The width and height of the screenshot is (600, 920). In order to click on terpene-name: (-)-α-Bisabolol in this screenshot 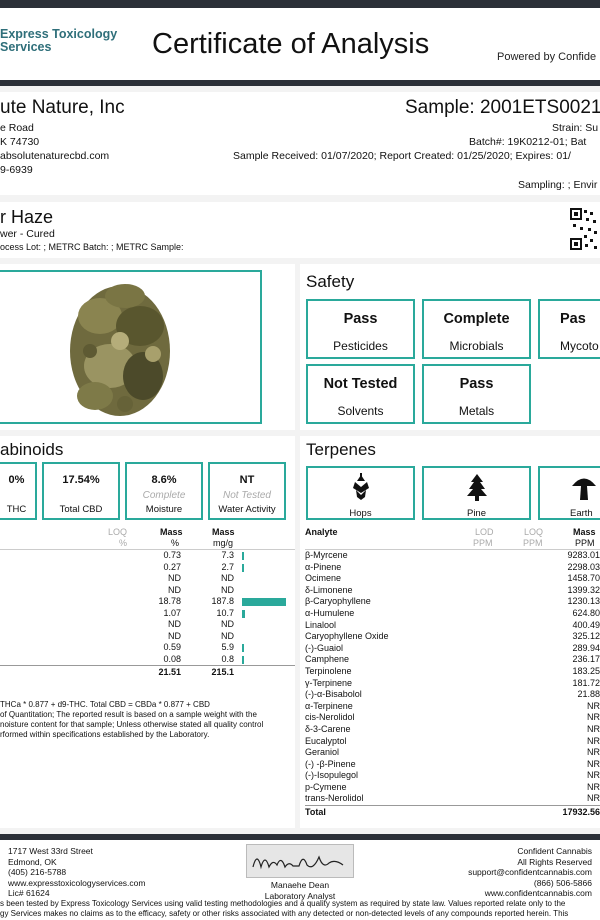, I will do `click(333, 694)`.